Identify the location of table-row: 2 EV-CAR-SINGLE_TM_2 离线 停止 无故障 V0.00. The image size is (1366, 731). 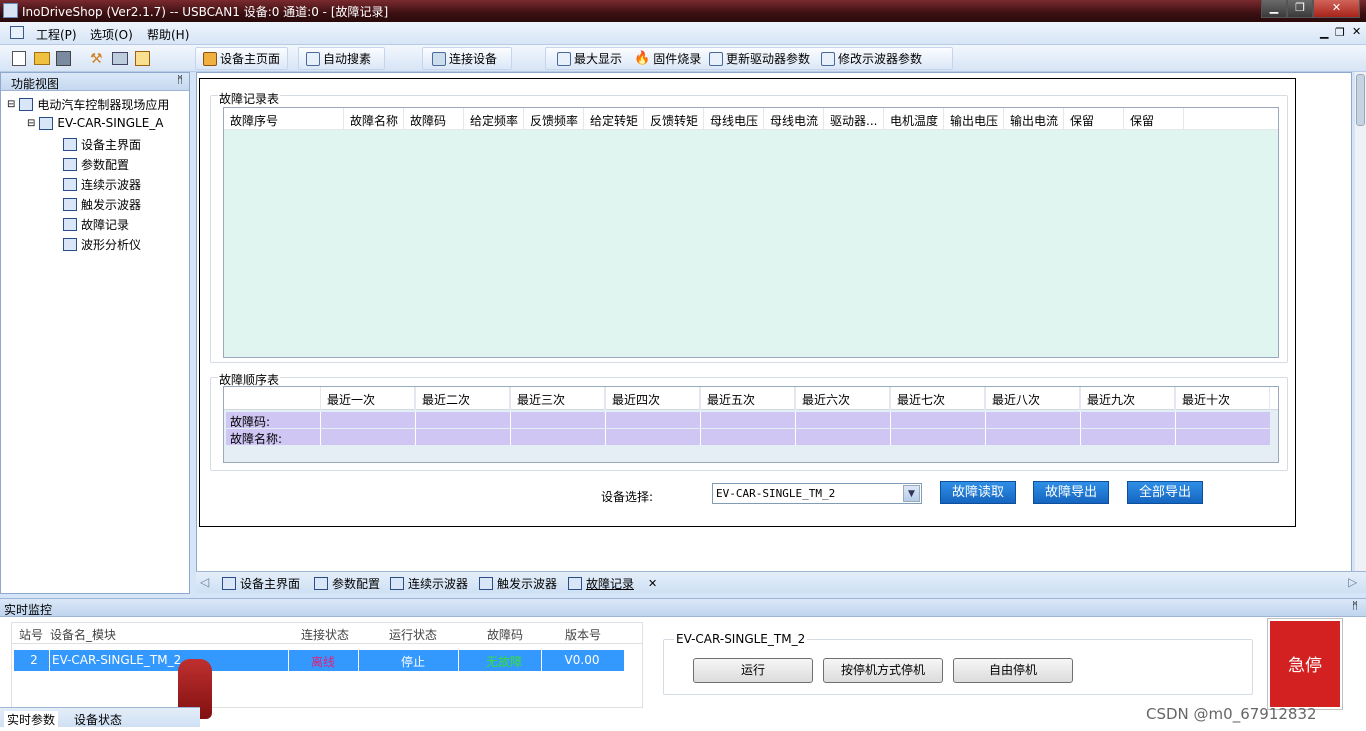
(319, 660).